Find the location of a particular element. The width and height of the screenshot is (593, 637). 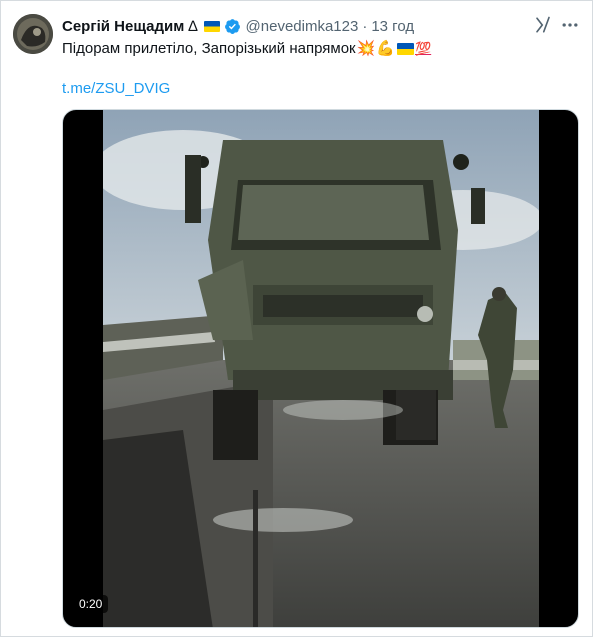

video-duration: 0:20 is located at coordinates (91, 604).